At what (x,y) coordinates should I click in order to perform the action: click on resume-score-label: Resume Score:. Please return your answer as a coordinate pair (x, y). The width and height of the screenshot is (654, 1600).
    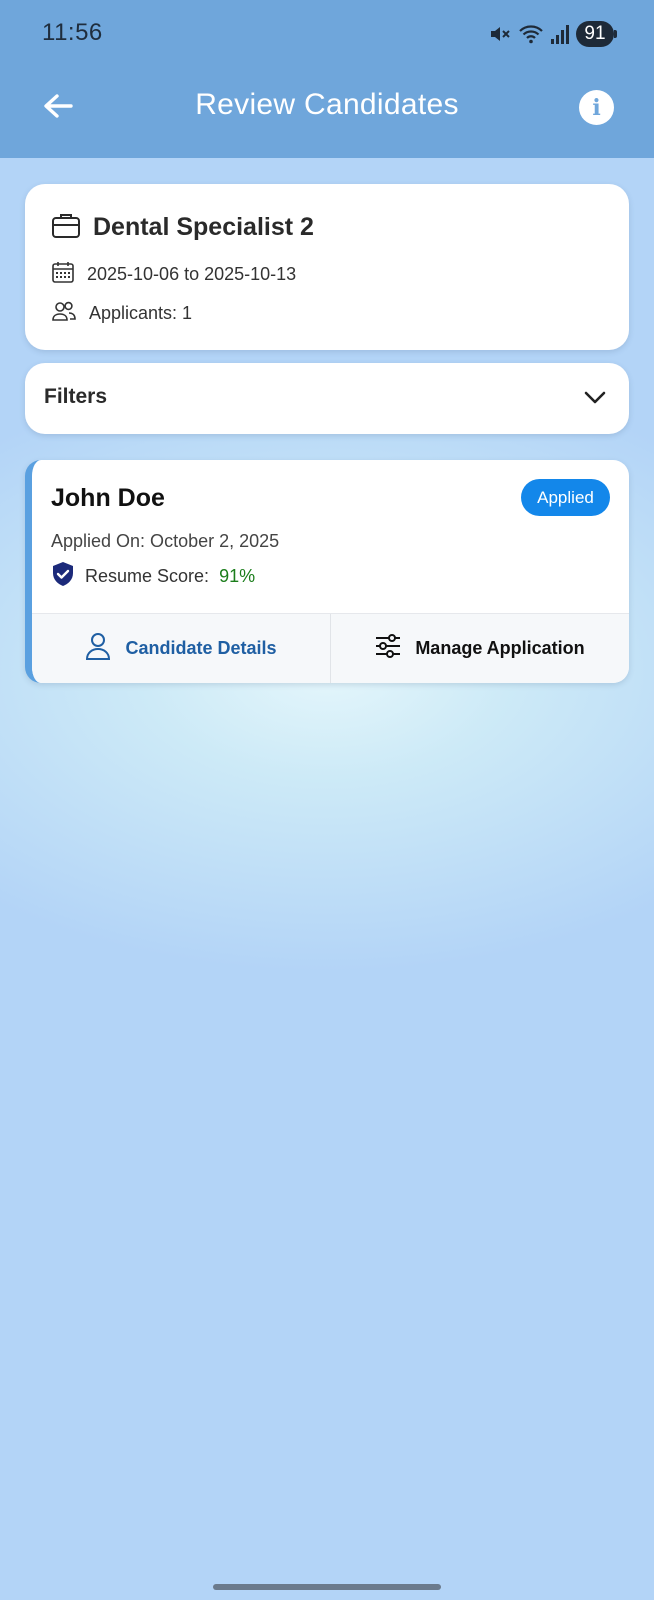
    Looking at the image, I should click on (147, 576).